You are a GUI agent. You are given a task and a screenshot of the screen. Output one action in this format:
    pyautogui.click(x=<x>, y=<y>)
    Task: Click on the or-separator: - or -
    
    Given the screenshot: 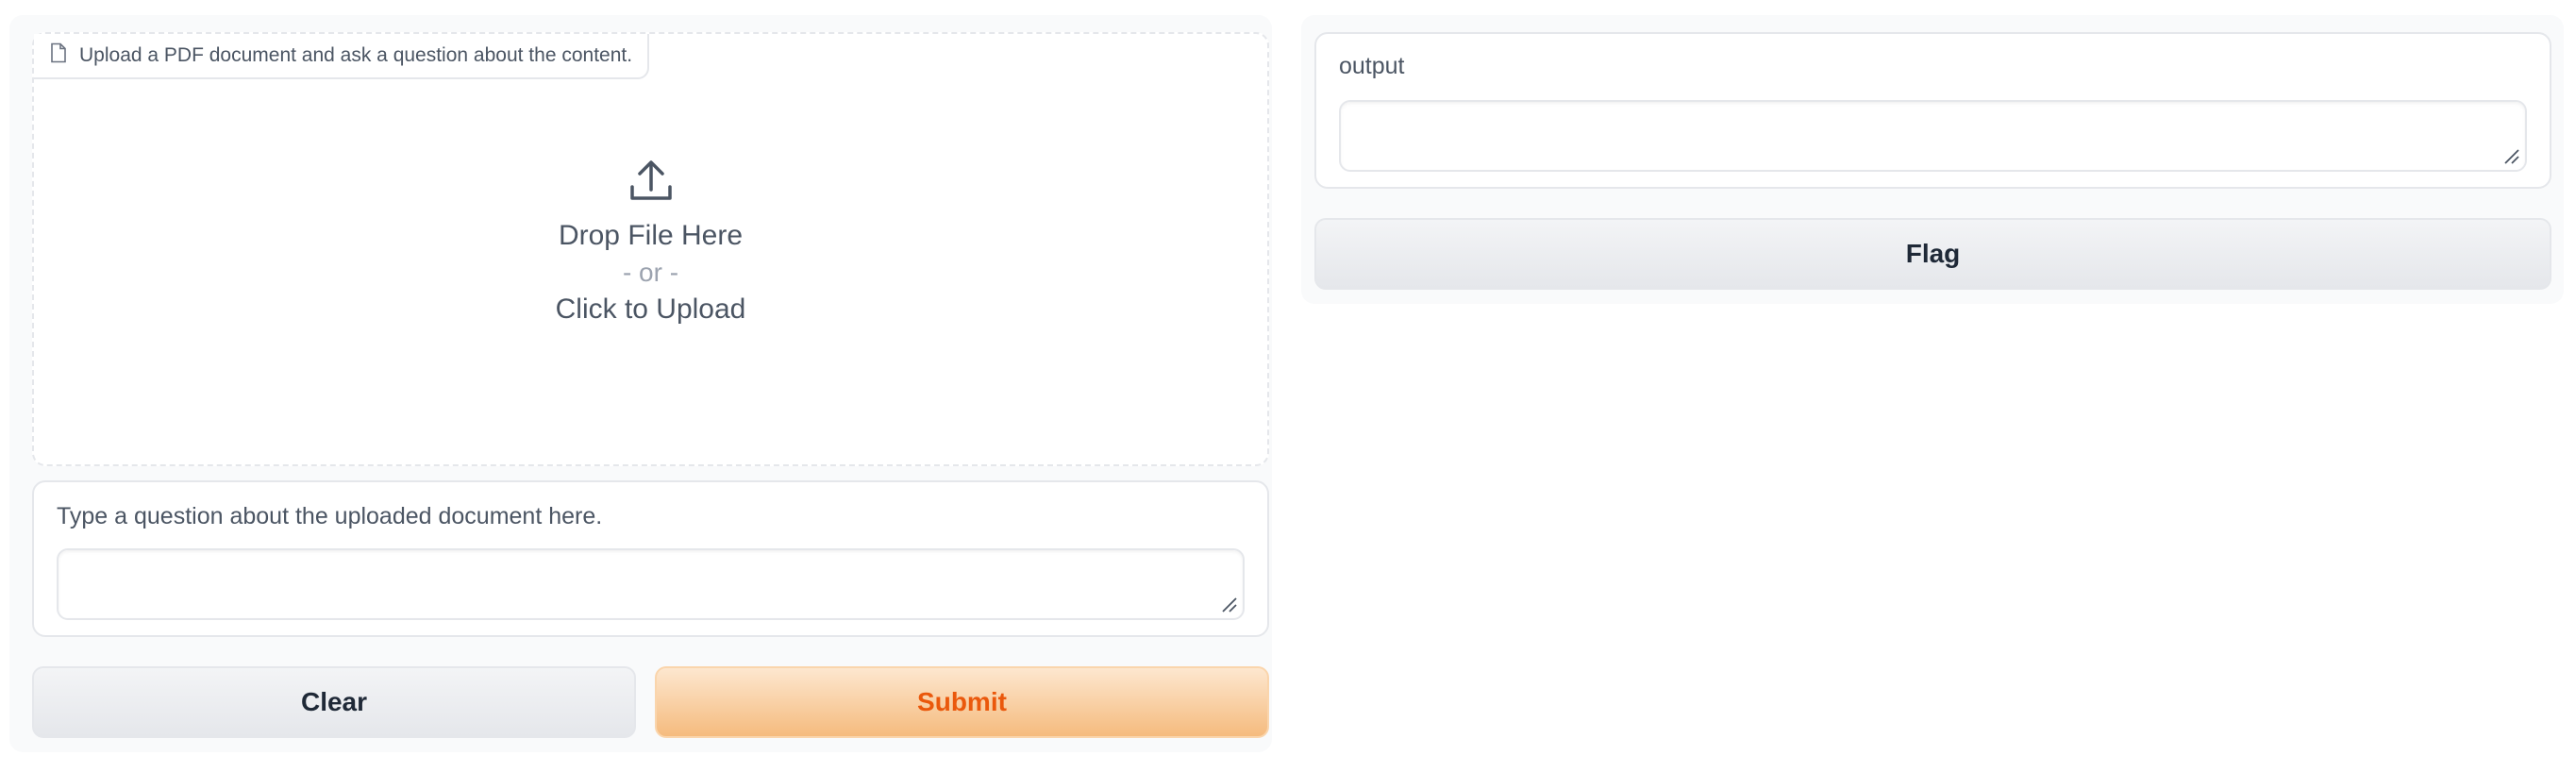 What is the action you would take?
    pyautogui.click(x=650, y=272)
    